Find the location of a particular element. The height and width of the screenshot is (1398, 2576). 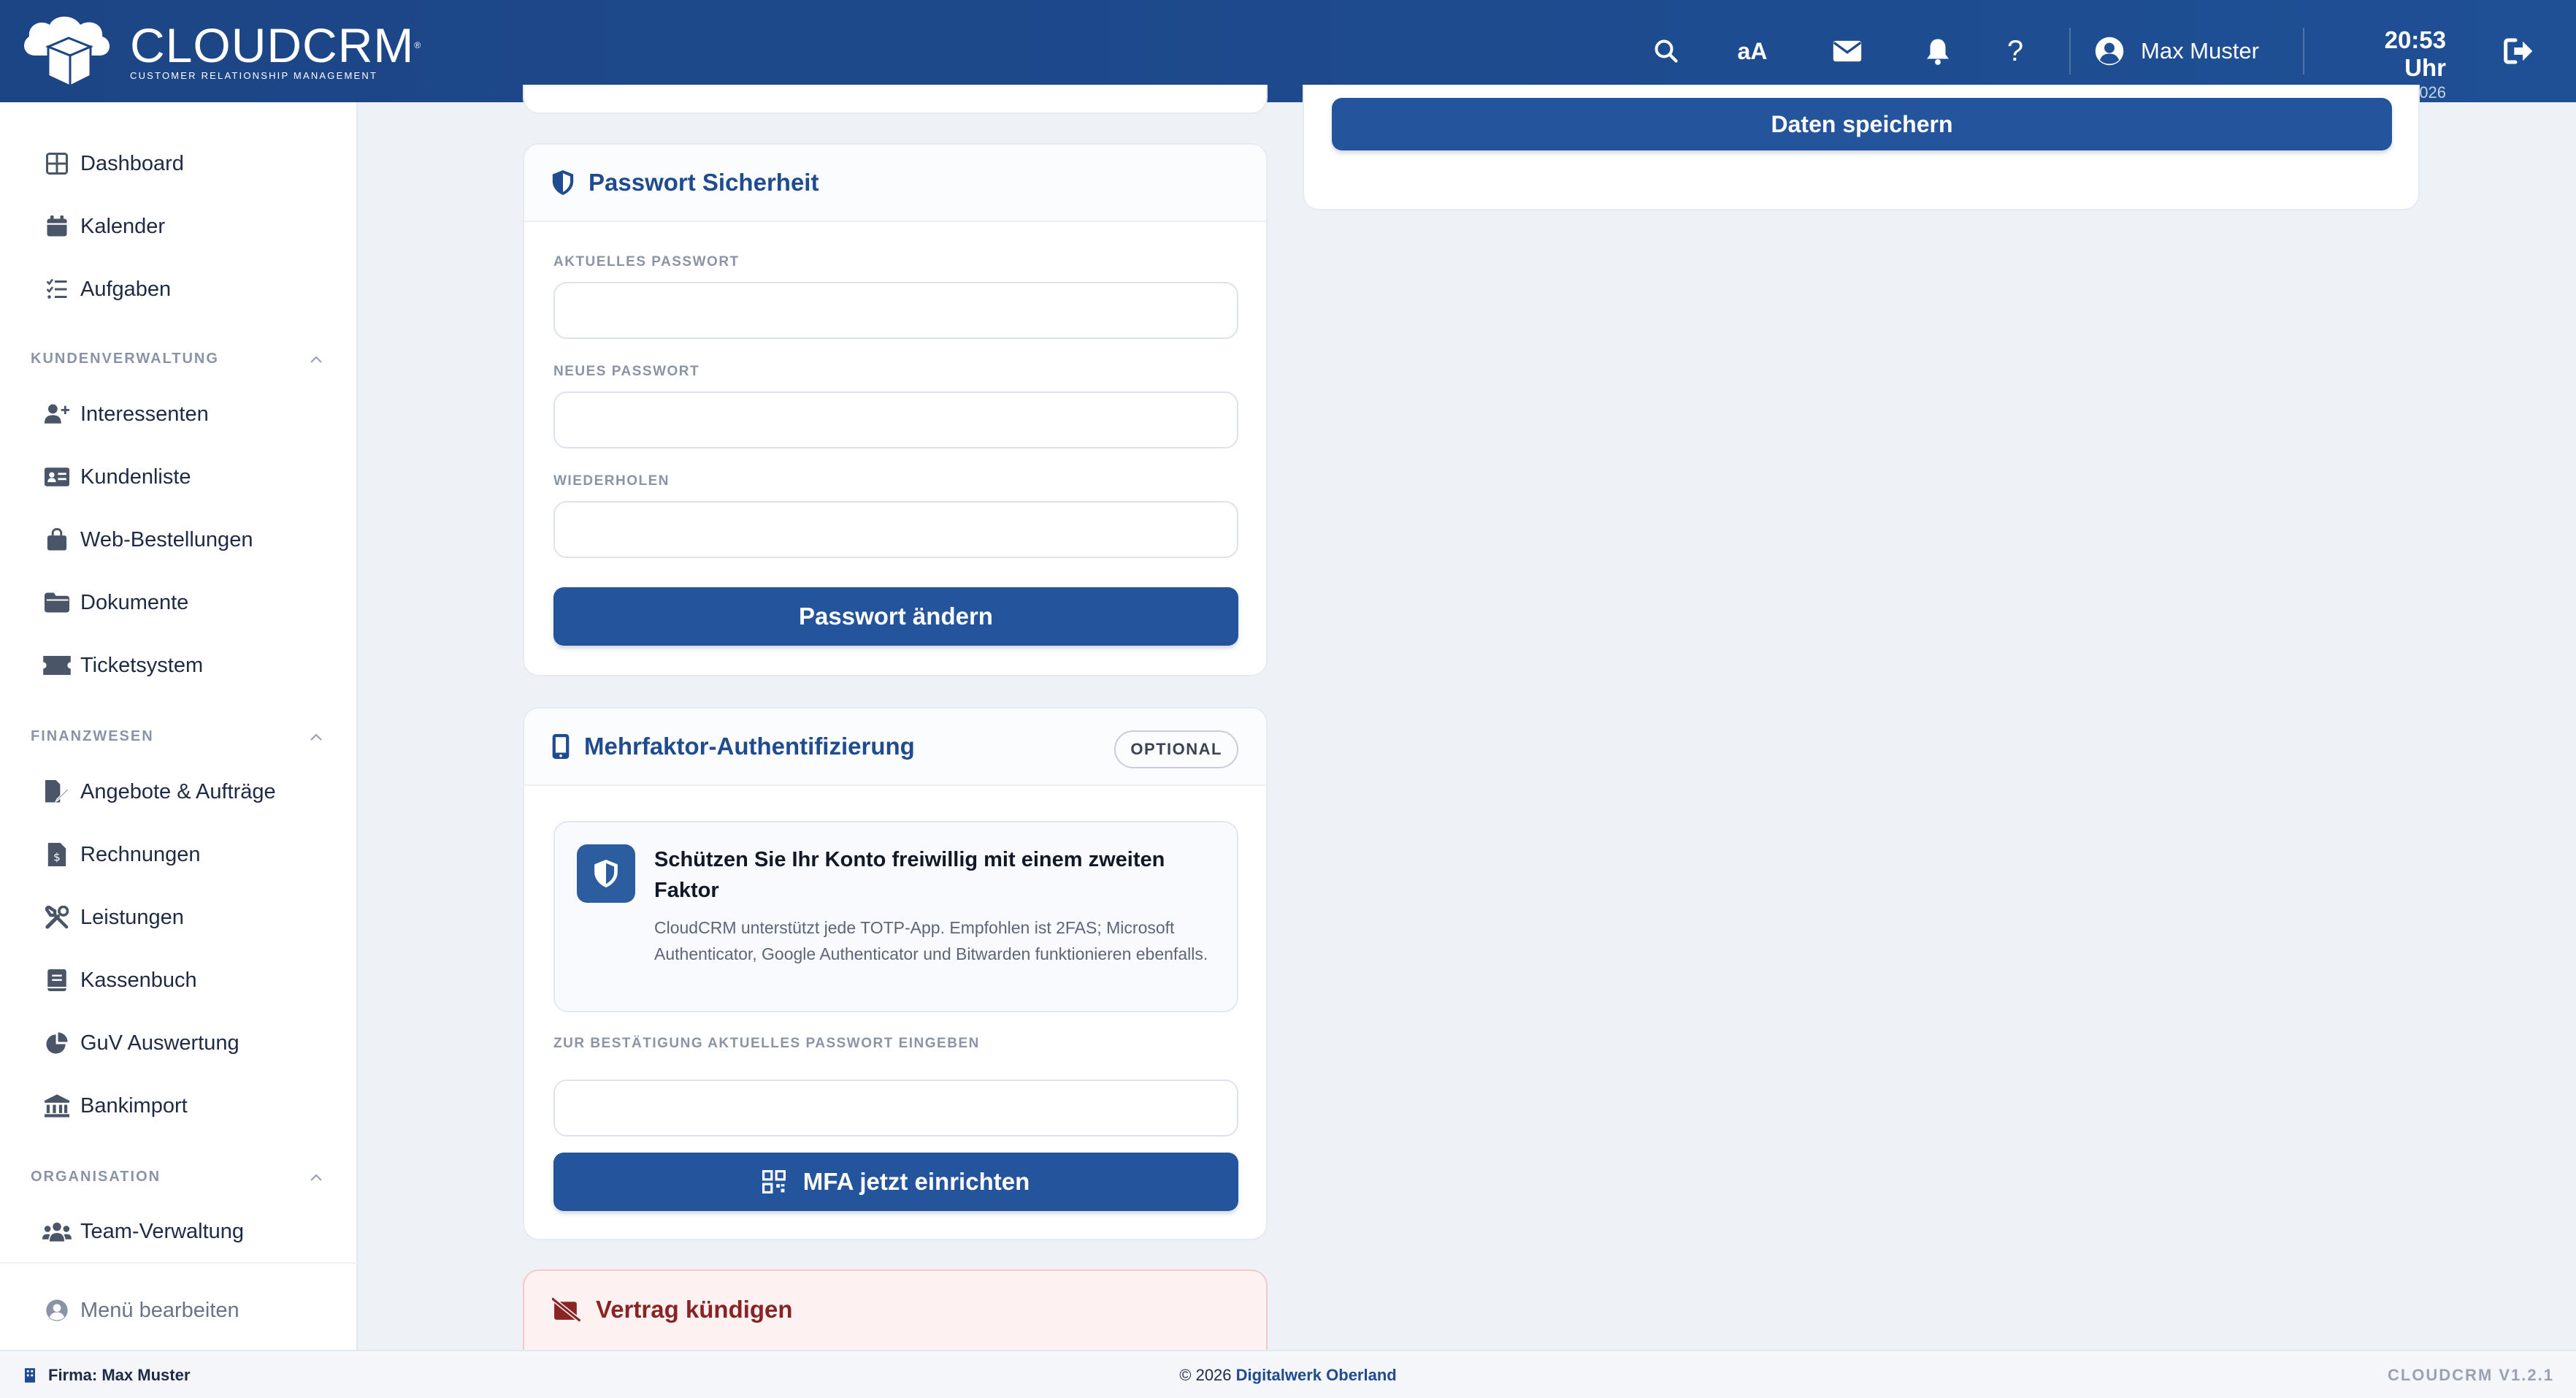

text-size-icon: aA is located at coordinates (1752, 51).